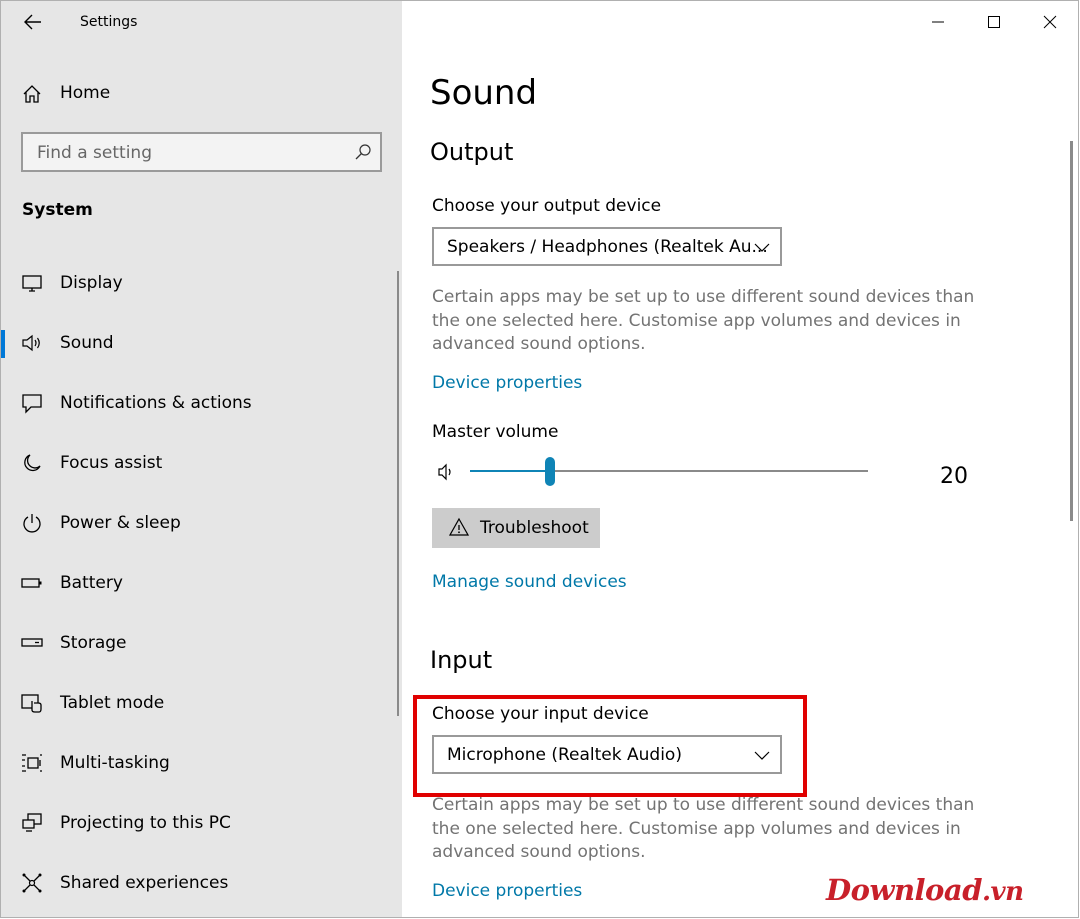  Describe the element at coordinates (398, 493) in the screenshot. I see `sidebar-scrollbar` at that location.